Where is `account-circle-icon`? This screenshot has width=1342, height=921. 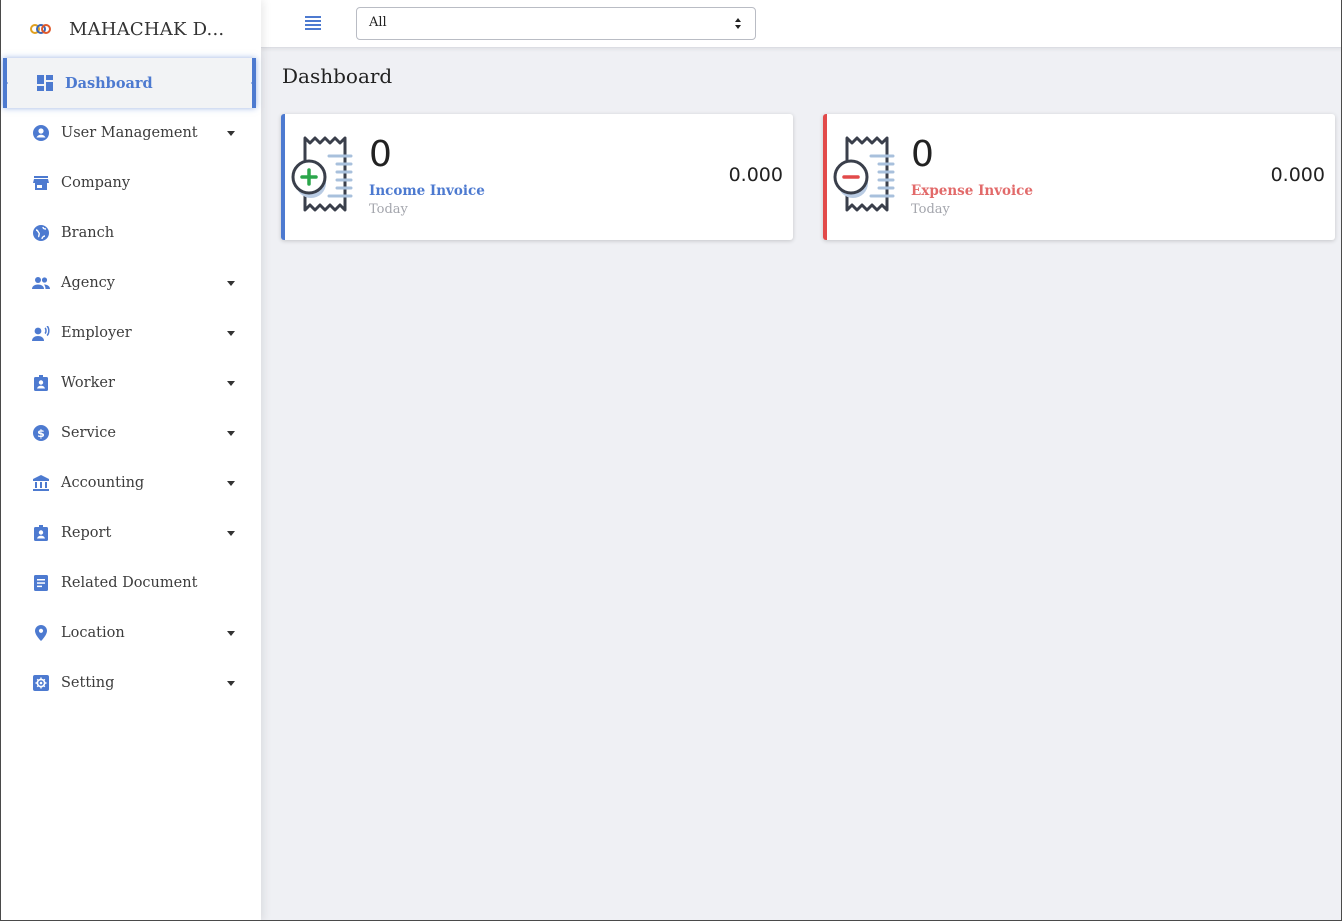 account-circle-icon is located at coordinates (41, 133).